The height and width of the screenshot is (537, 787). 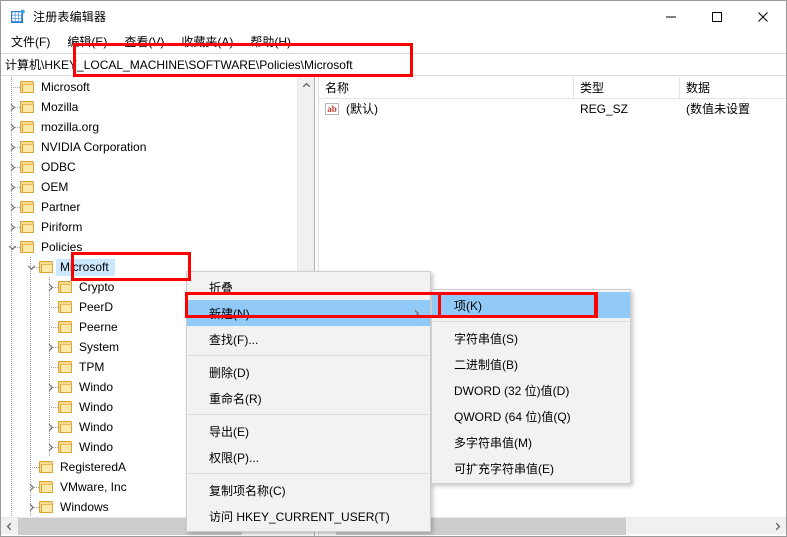 I want to click on tree-item-odbc: ODBC, so click(x=149, y=167).